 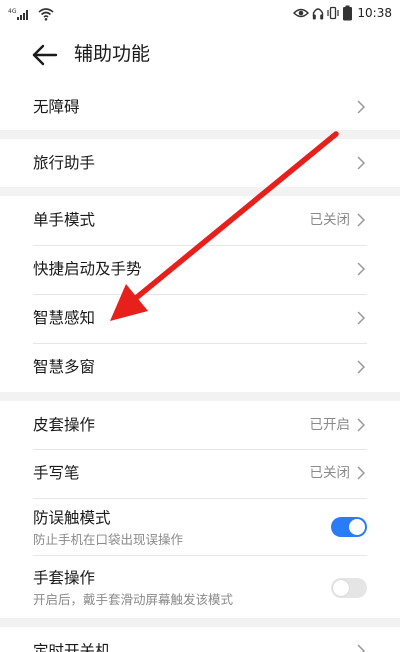 What do you see at coordinates (64, 220) in the screenshot?
I see `row-label: 单手模式` at bounding box center [64, 220].